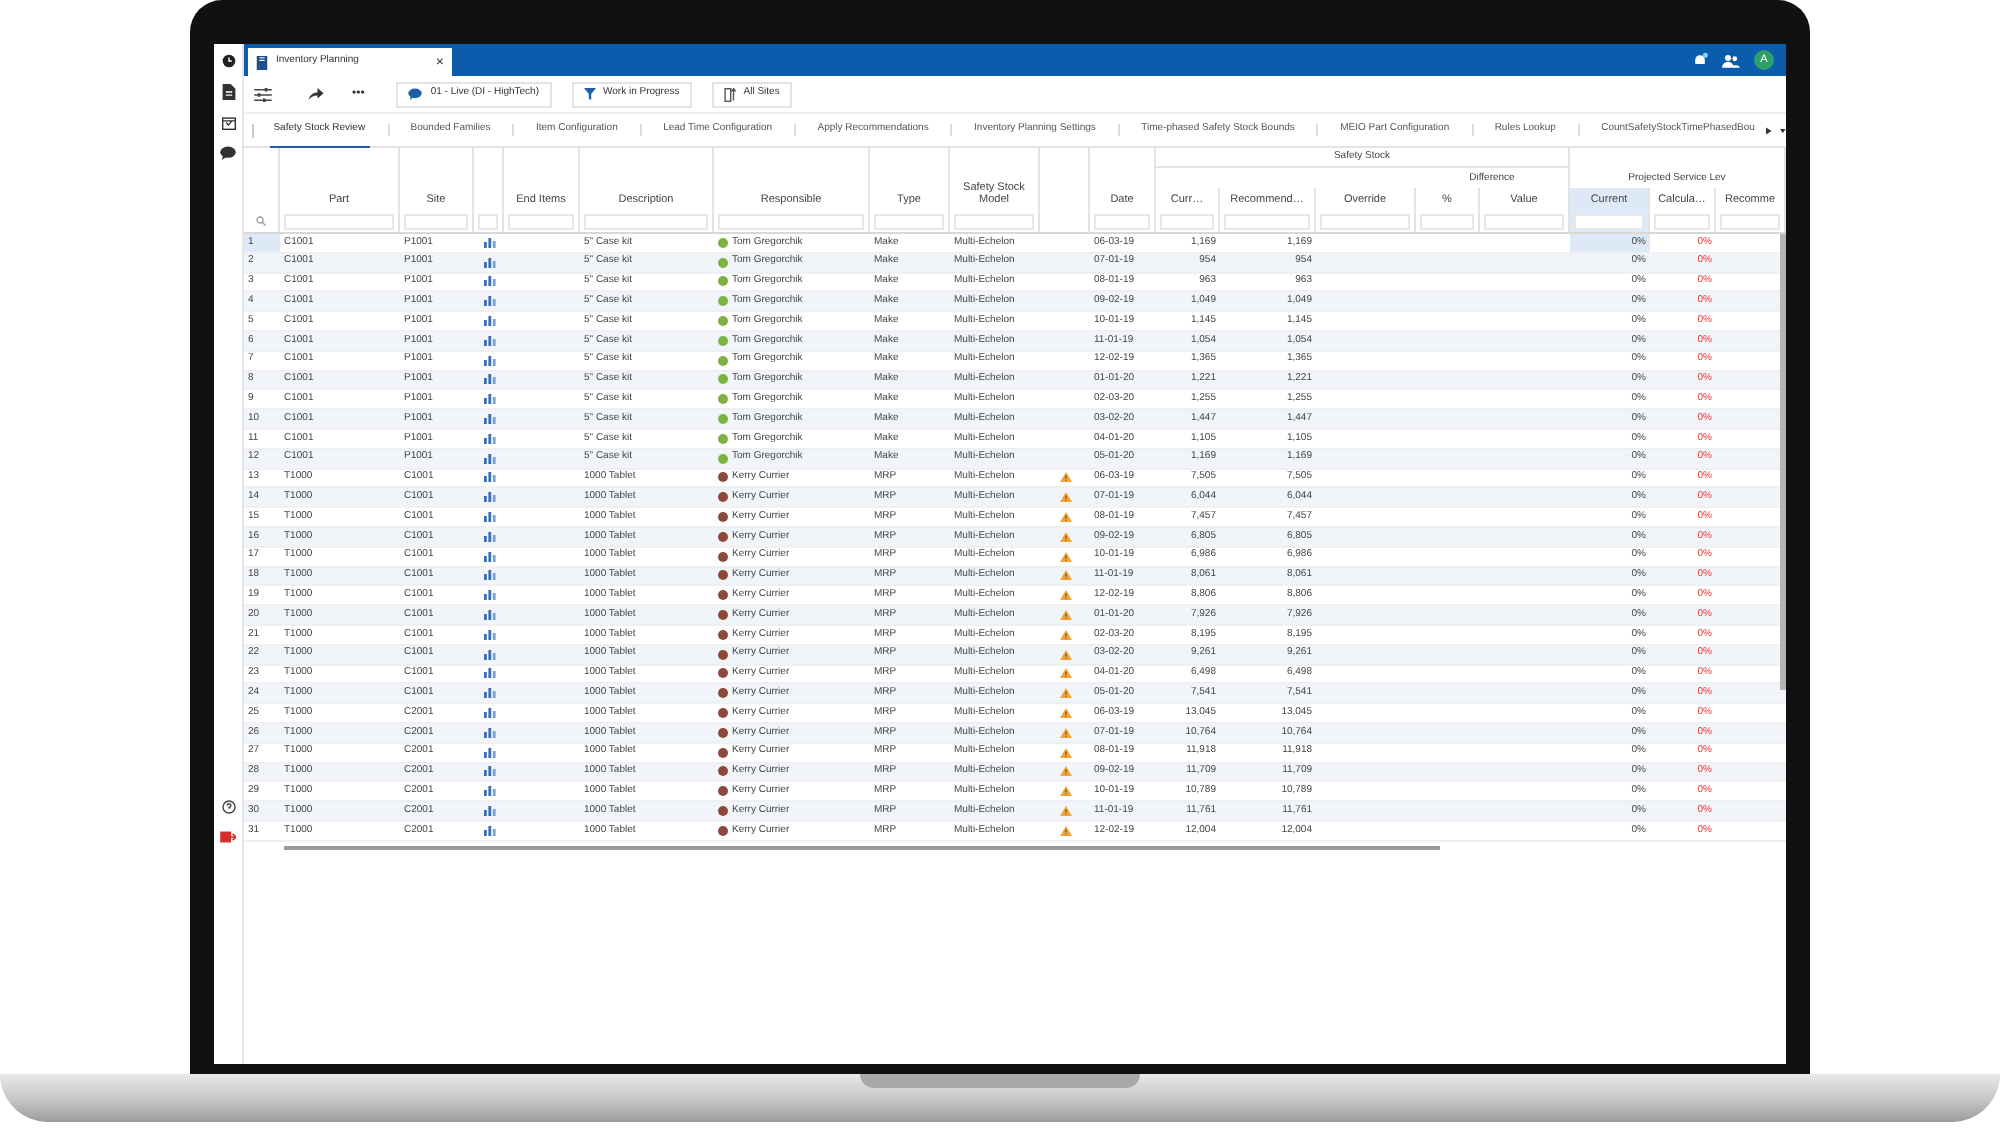 This screenshot has width=2000, height=1138. What do you see at coordinates (261, 221) in the screenshot?
I see `search-icon` at bounding box center [261, 221].